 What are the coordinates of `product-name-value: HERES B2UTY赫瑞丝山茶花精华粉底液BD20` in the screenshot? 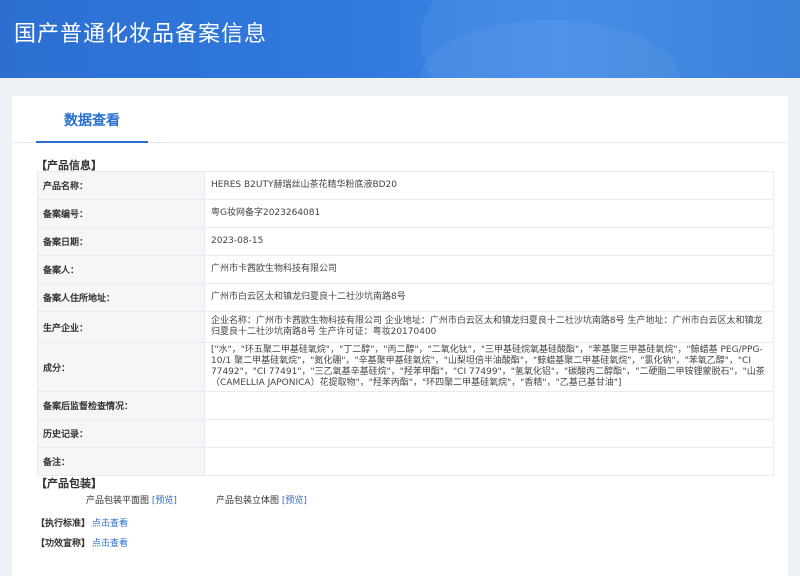 It's located at (489, 185).